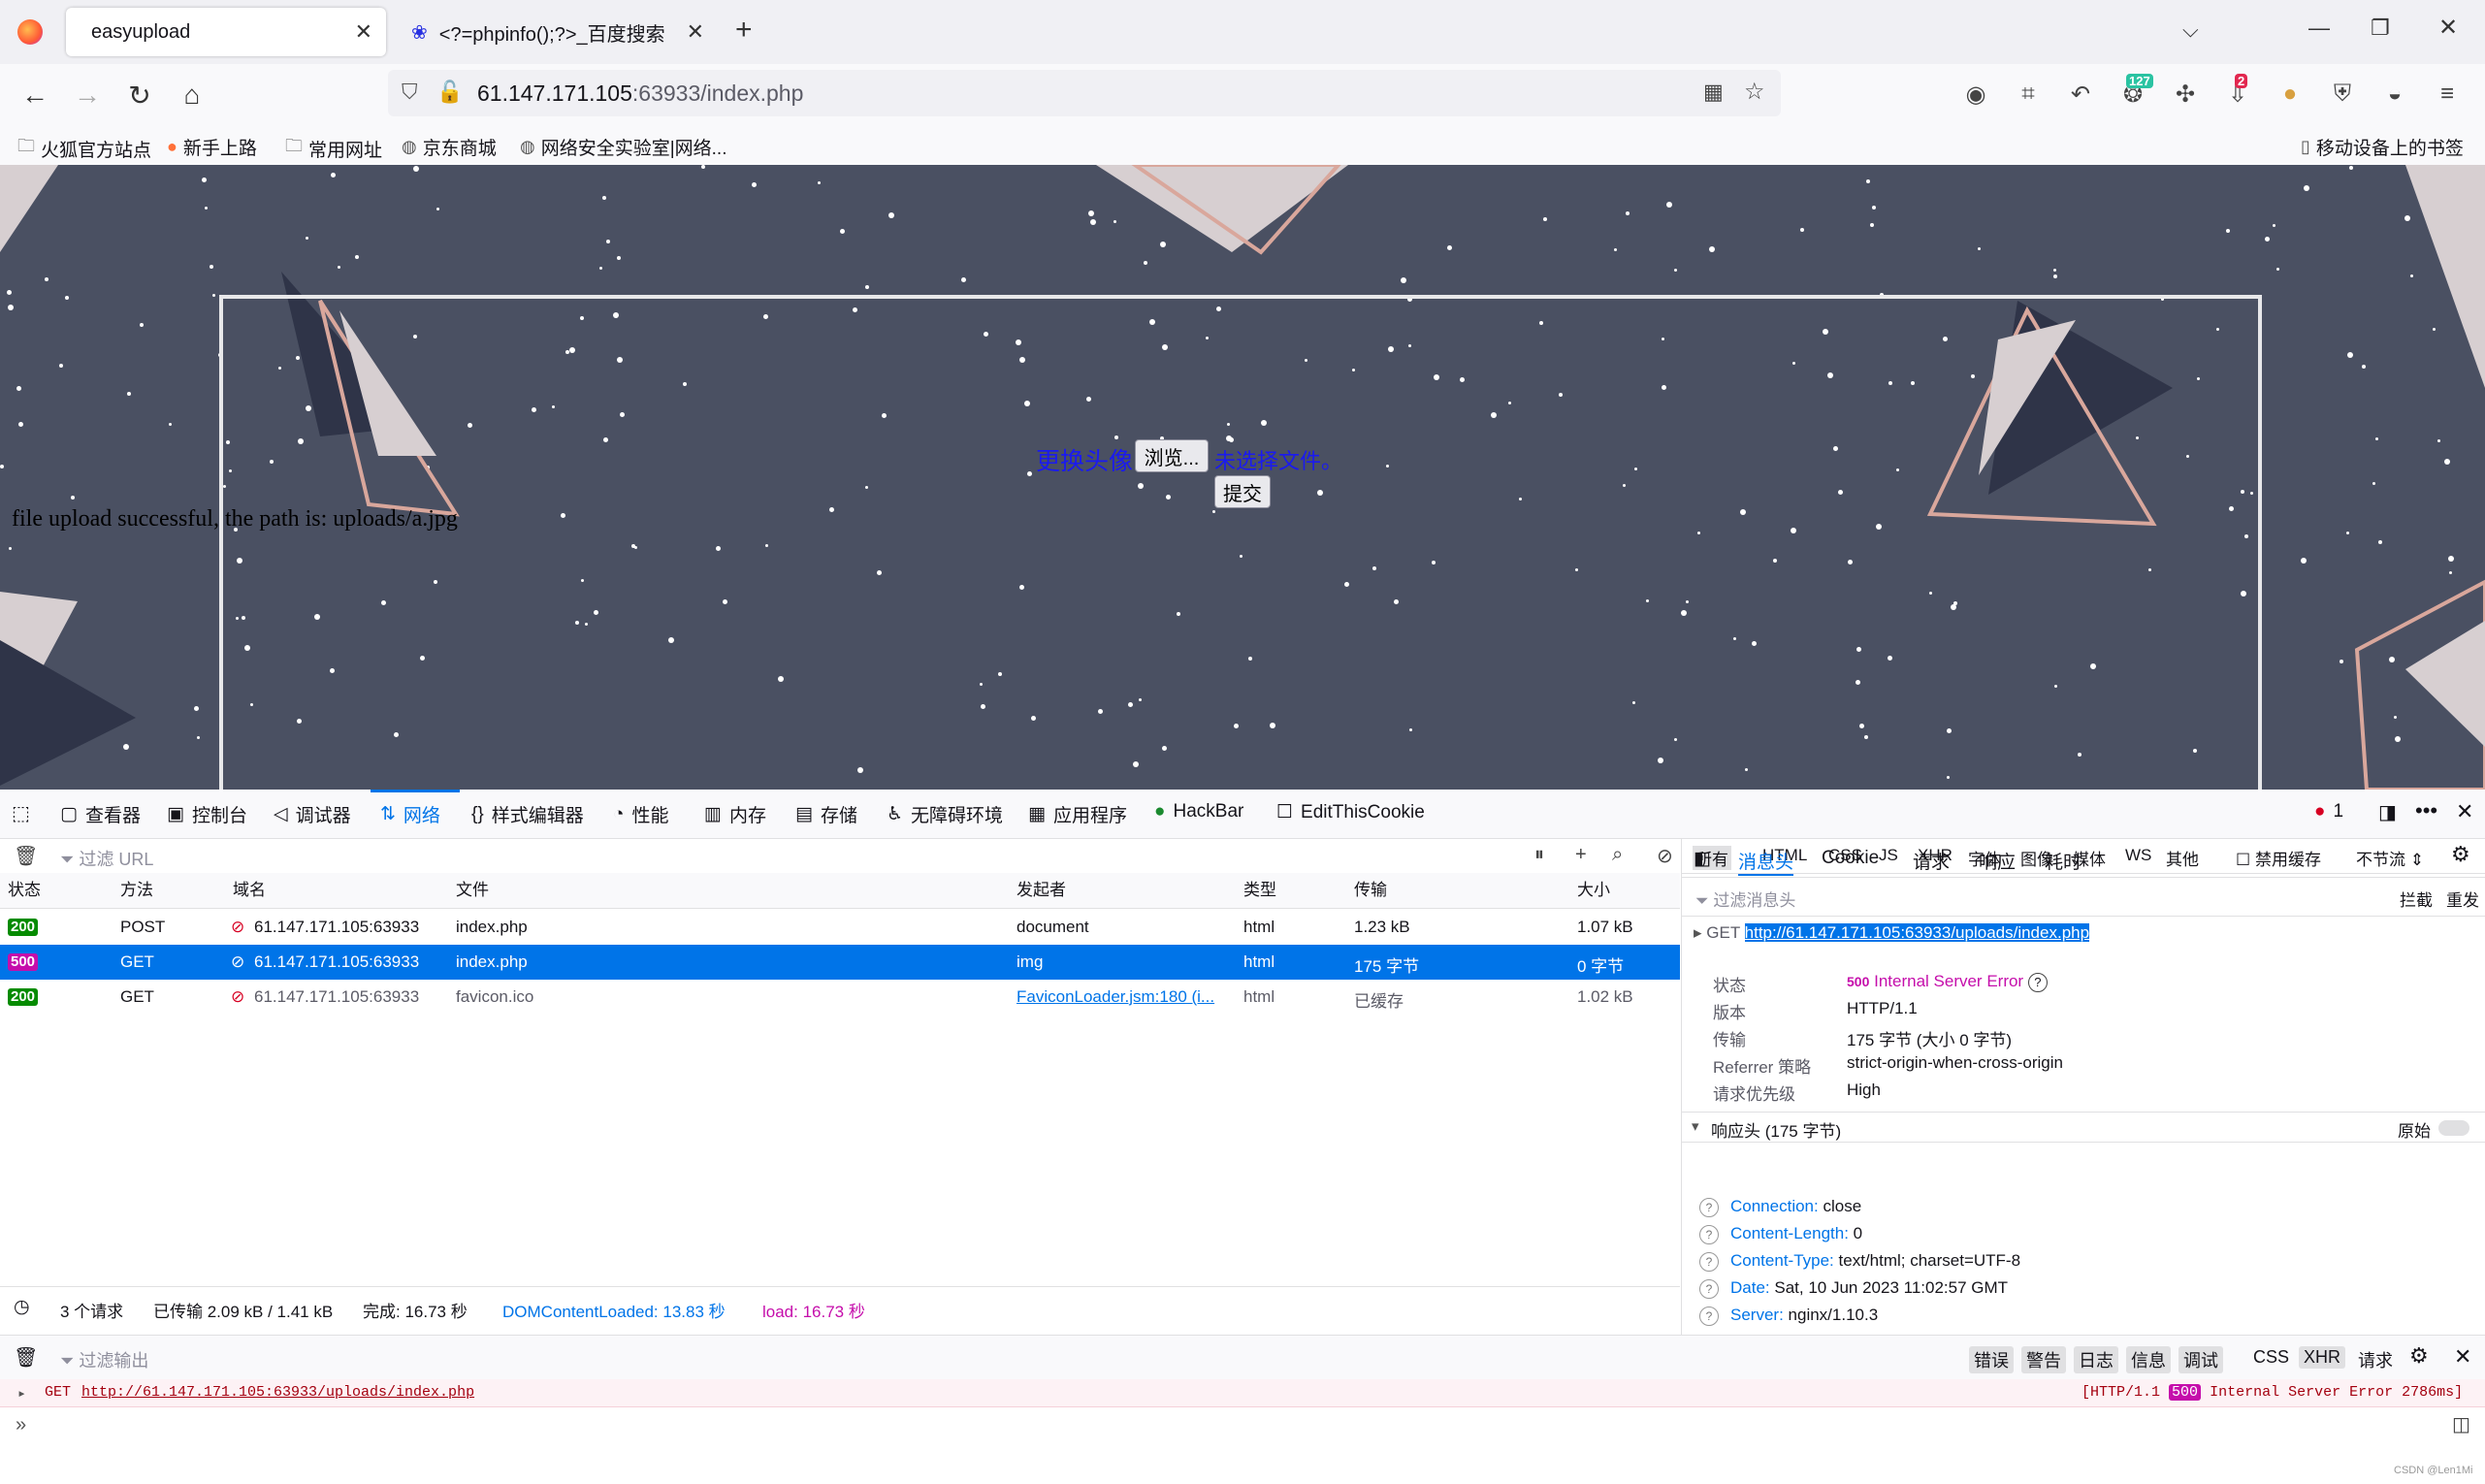 The width and height of the screenshot is (2485, 1484). I want to click on tab-console: ▣ 控制台, so click(207, 814).